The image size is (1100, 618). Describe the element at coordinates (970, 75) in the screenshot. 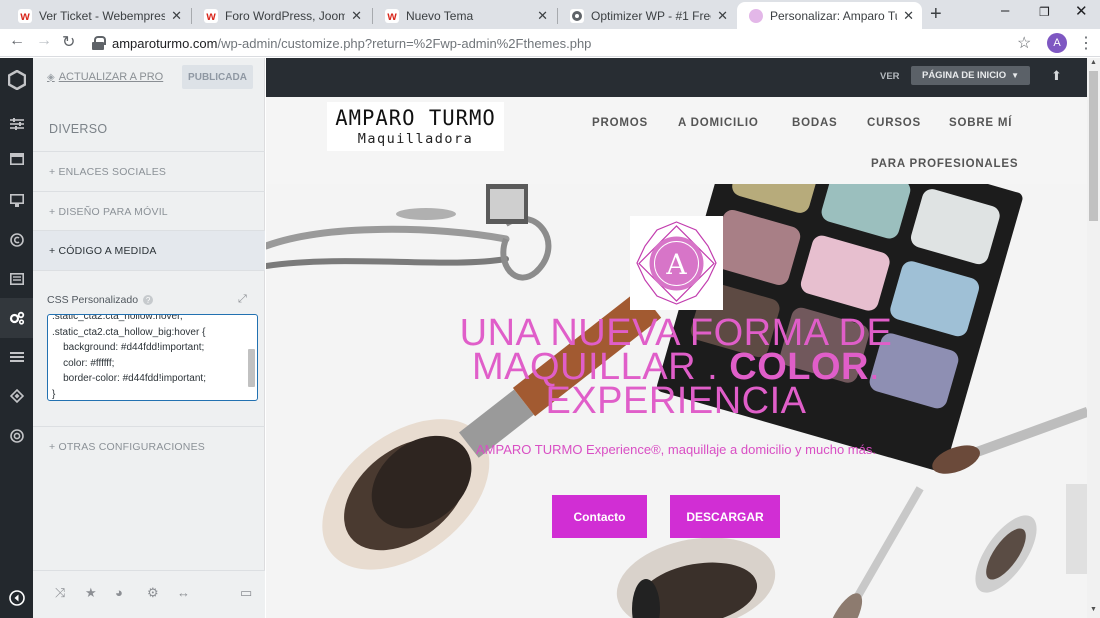

I see `page-select: PÁGINA DE INICIO ▼` at that location.